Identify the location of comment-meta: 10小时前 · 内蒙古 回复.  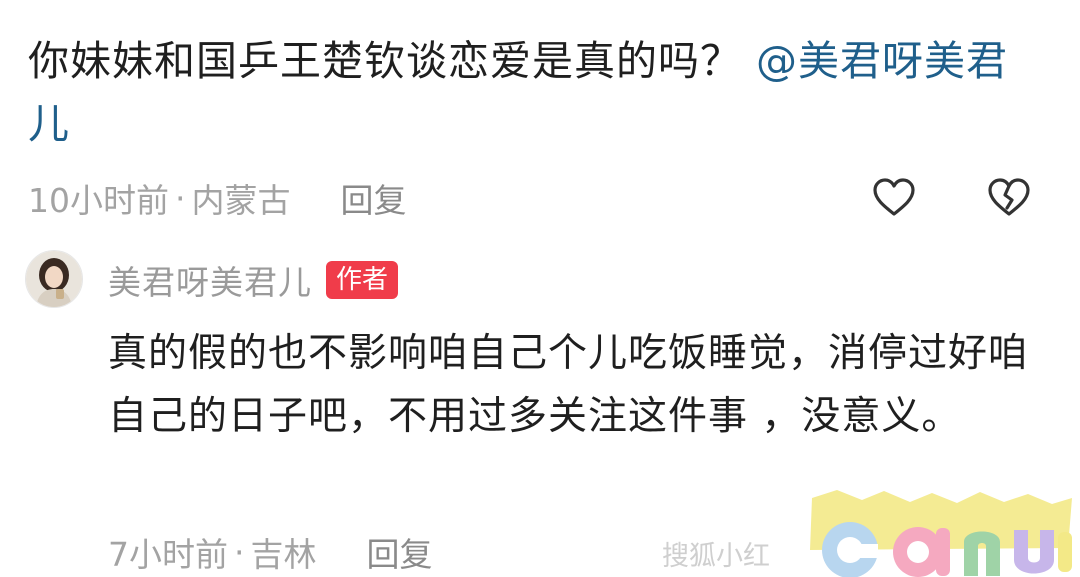
(217, 198).